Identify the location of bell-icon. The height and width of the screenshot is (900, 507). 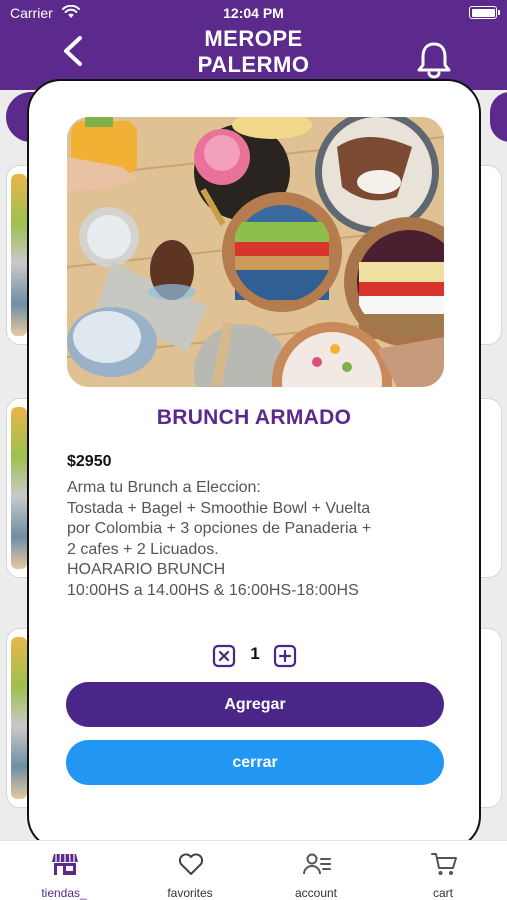
(434, 60).